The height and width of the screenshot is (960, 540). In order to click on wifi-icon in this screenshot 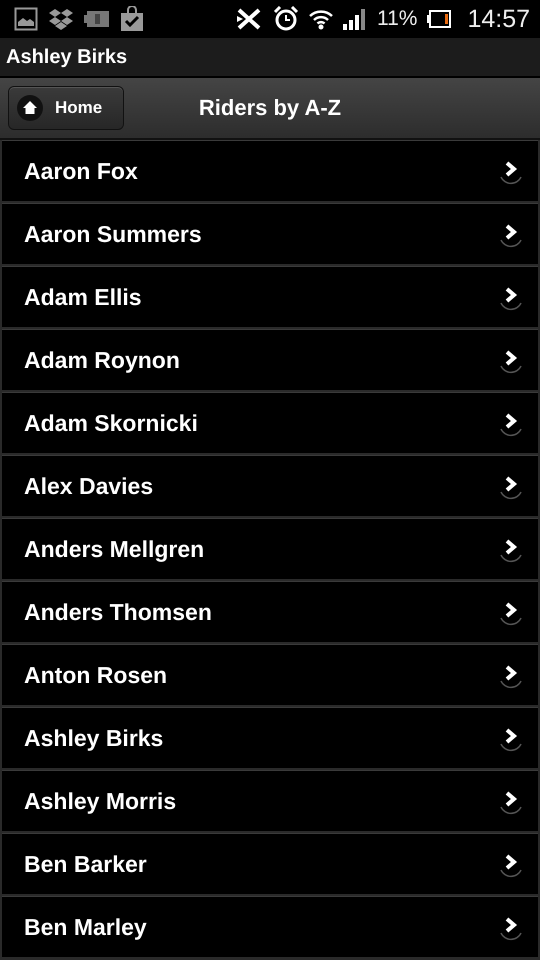, I will do `click(320, 19)`.